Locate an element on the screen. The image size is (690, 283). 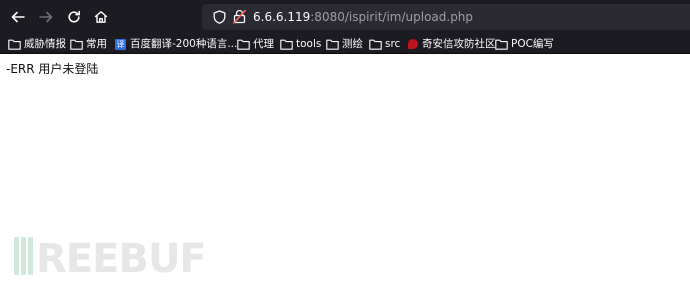
bookmark-label: 奇安信攻防社区 is located at coordinates (459, 44).